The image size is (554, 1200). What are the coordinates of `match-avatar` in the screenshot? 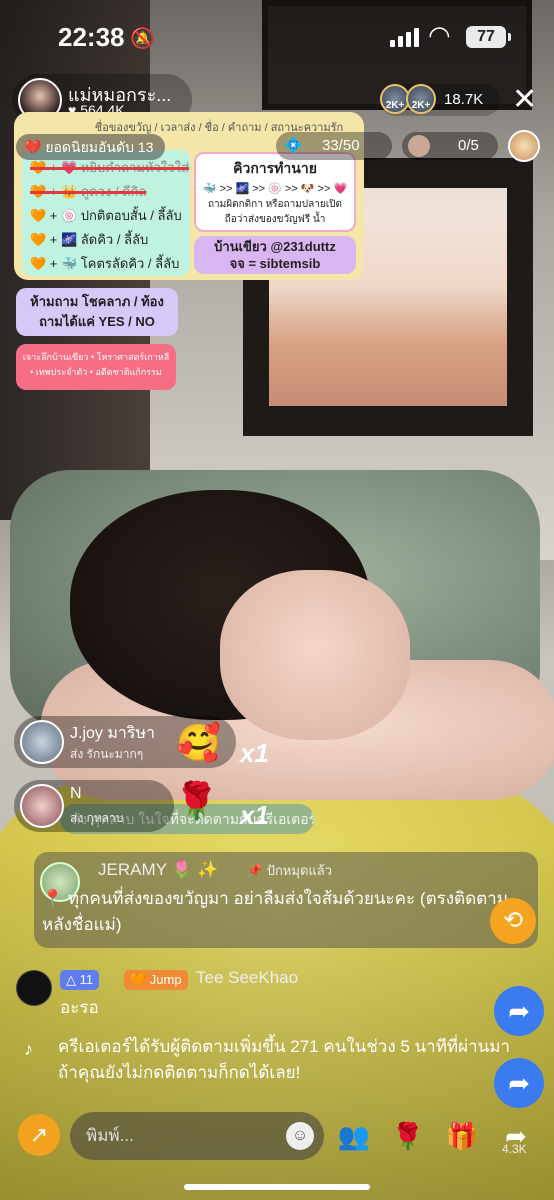 It's located at (419, 146).